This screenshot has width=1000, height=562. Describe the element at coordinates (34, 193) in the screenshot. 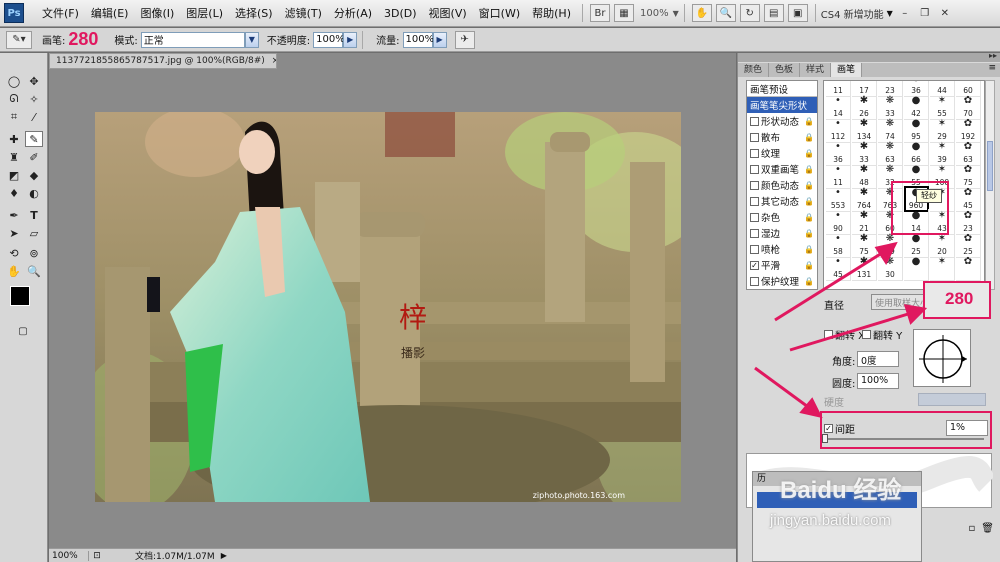

I see `dodge-tool-icon: ◐` at that location.